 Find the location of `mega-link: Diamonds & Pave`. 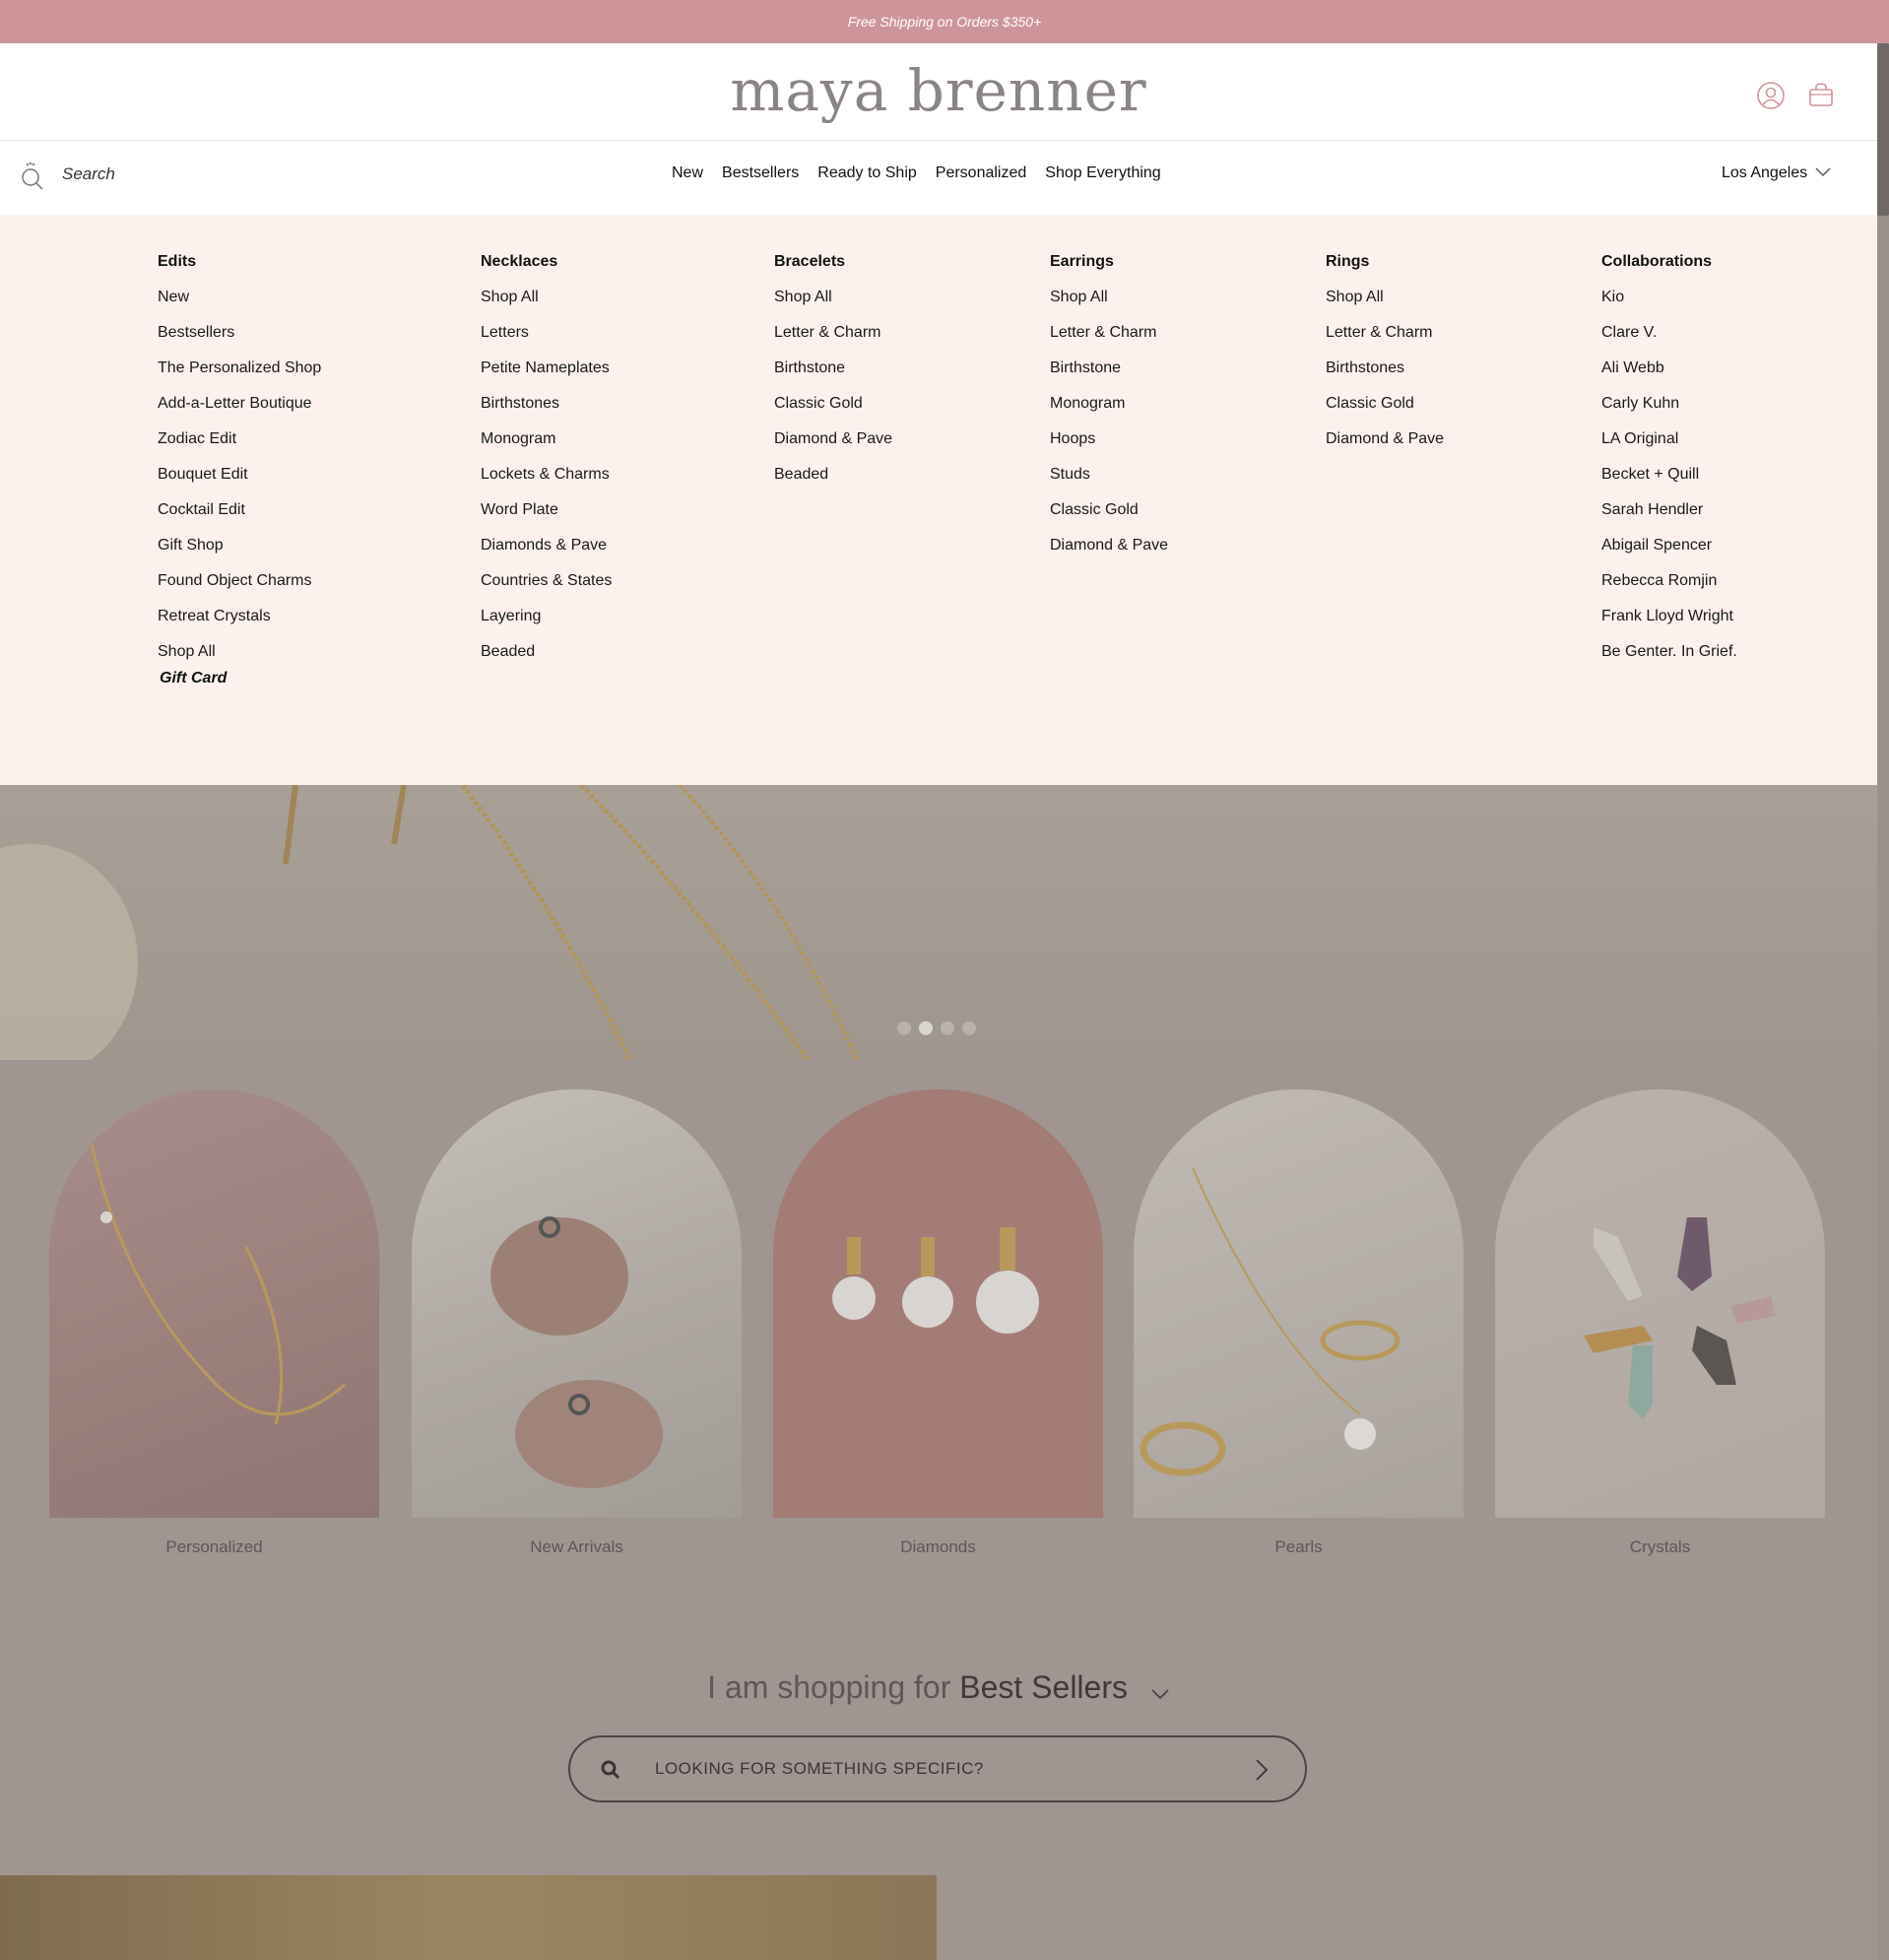

mega-link: Diamonds & Pave is located at coordinates (547, 554).